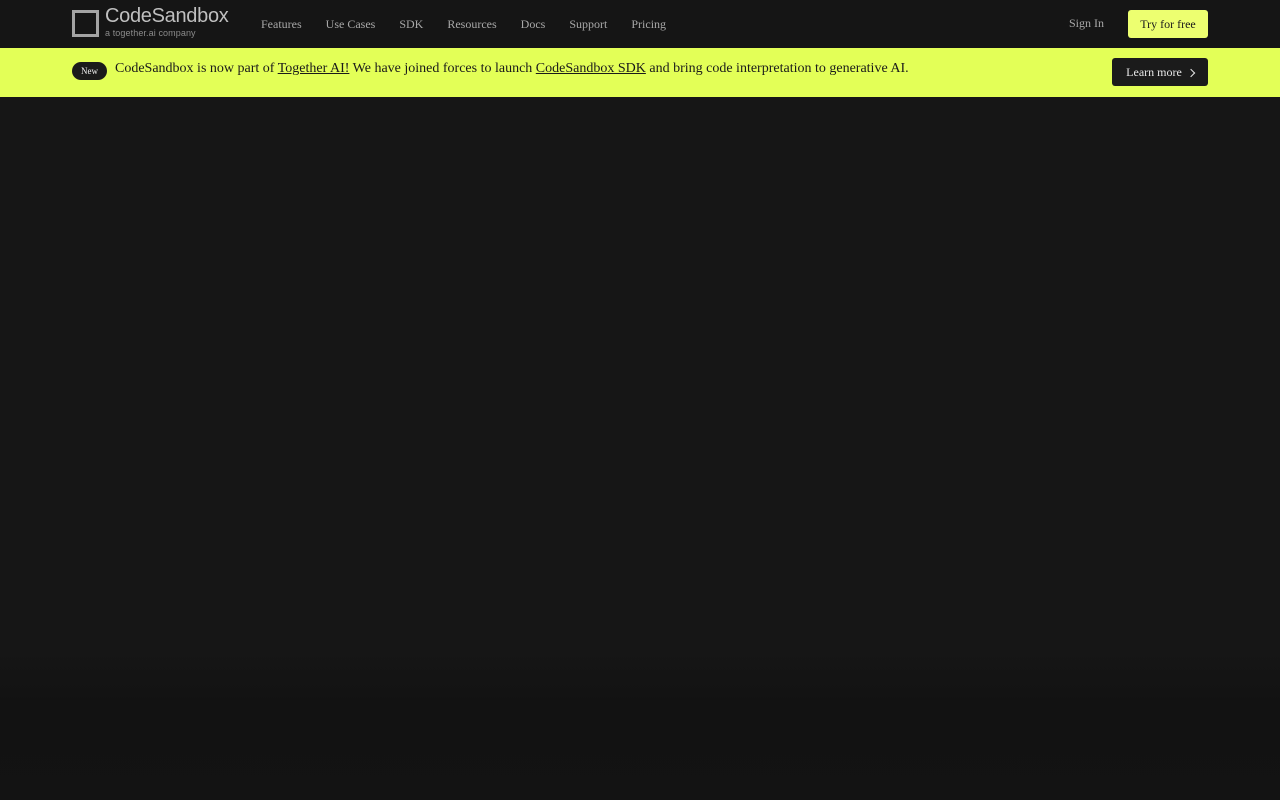  Describe the element at coordinates (411, 24) in the screenshot. I see `nav-link-sdk: SDK` at that location.